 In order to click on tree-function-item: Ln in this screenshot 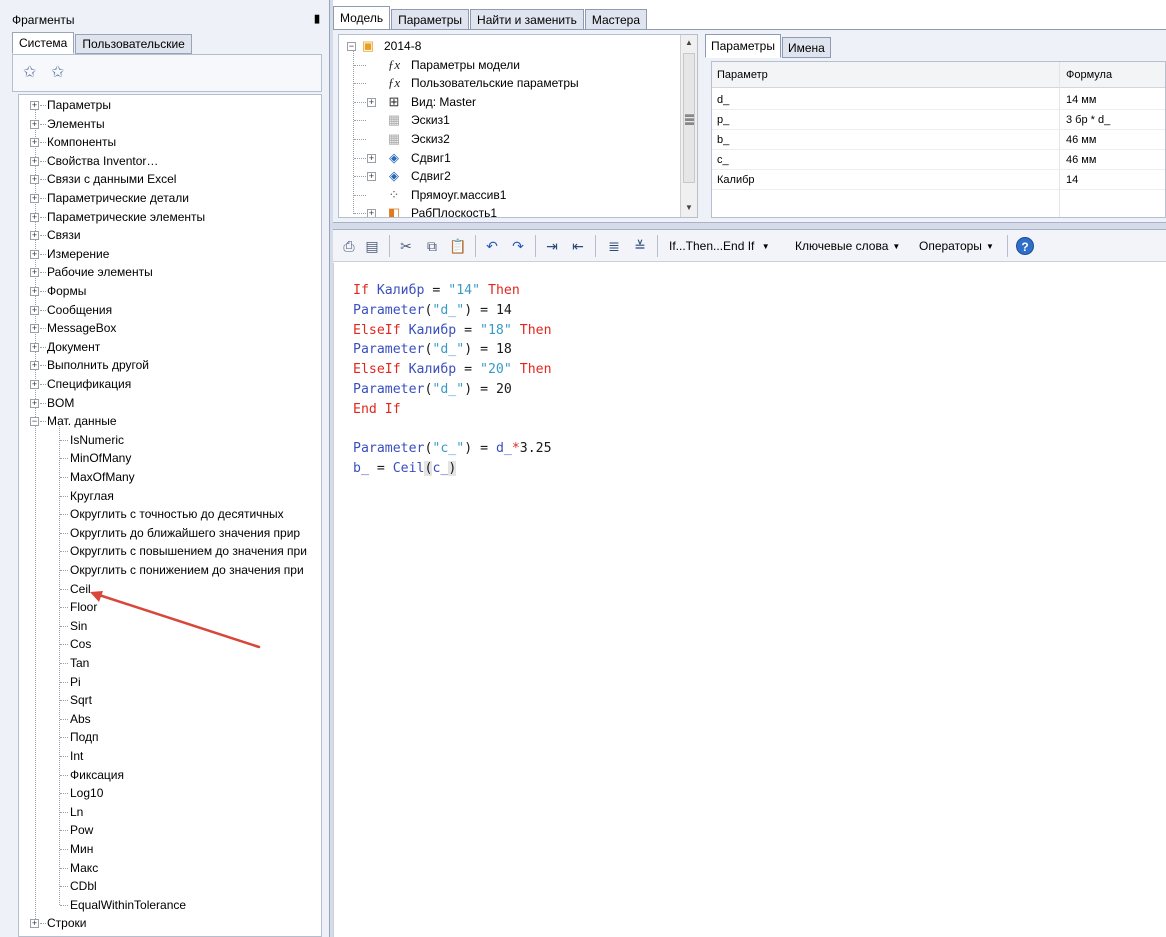, I will do `click(170, 812)`.